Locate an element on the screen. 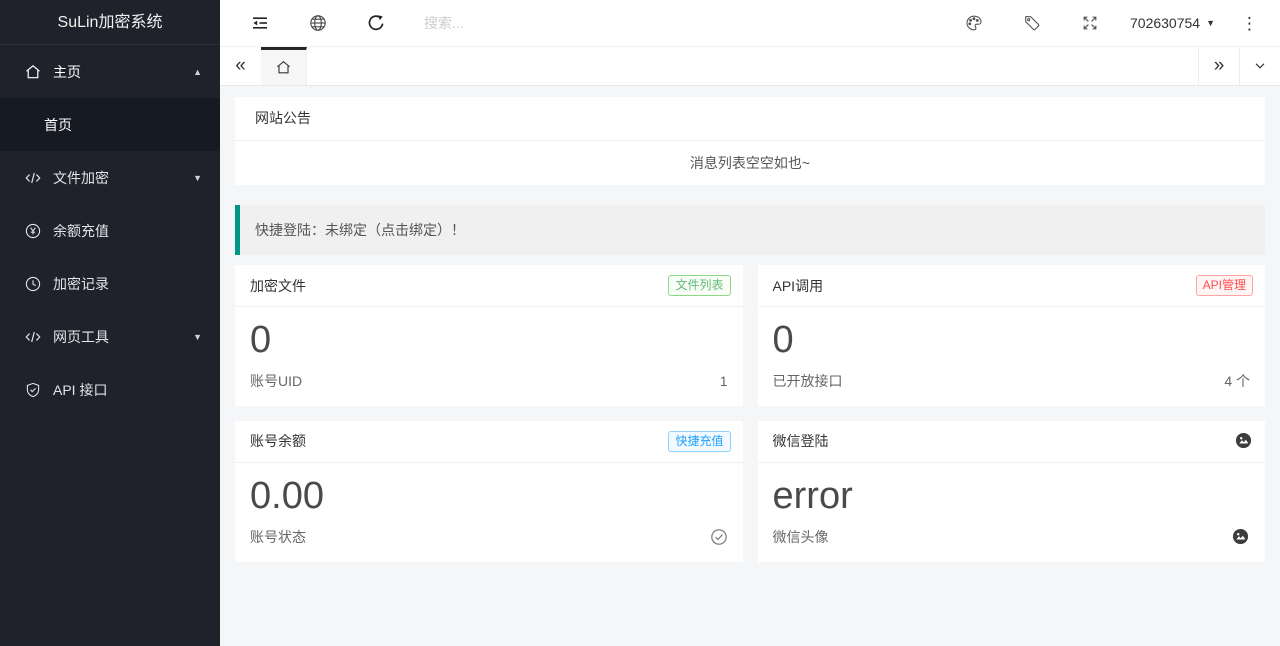 The image size is (1280, 646). stat-card-api-calls: API调用 API管理 0 已开放接口 4 个 is located at coordinates (1011, 335).